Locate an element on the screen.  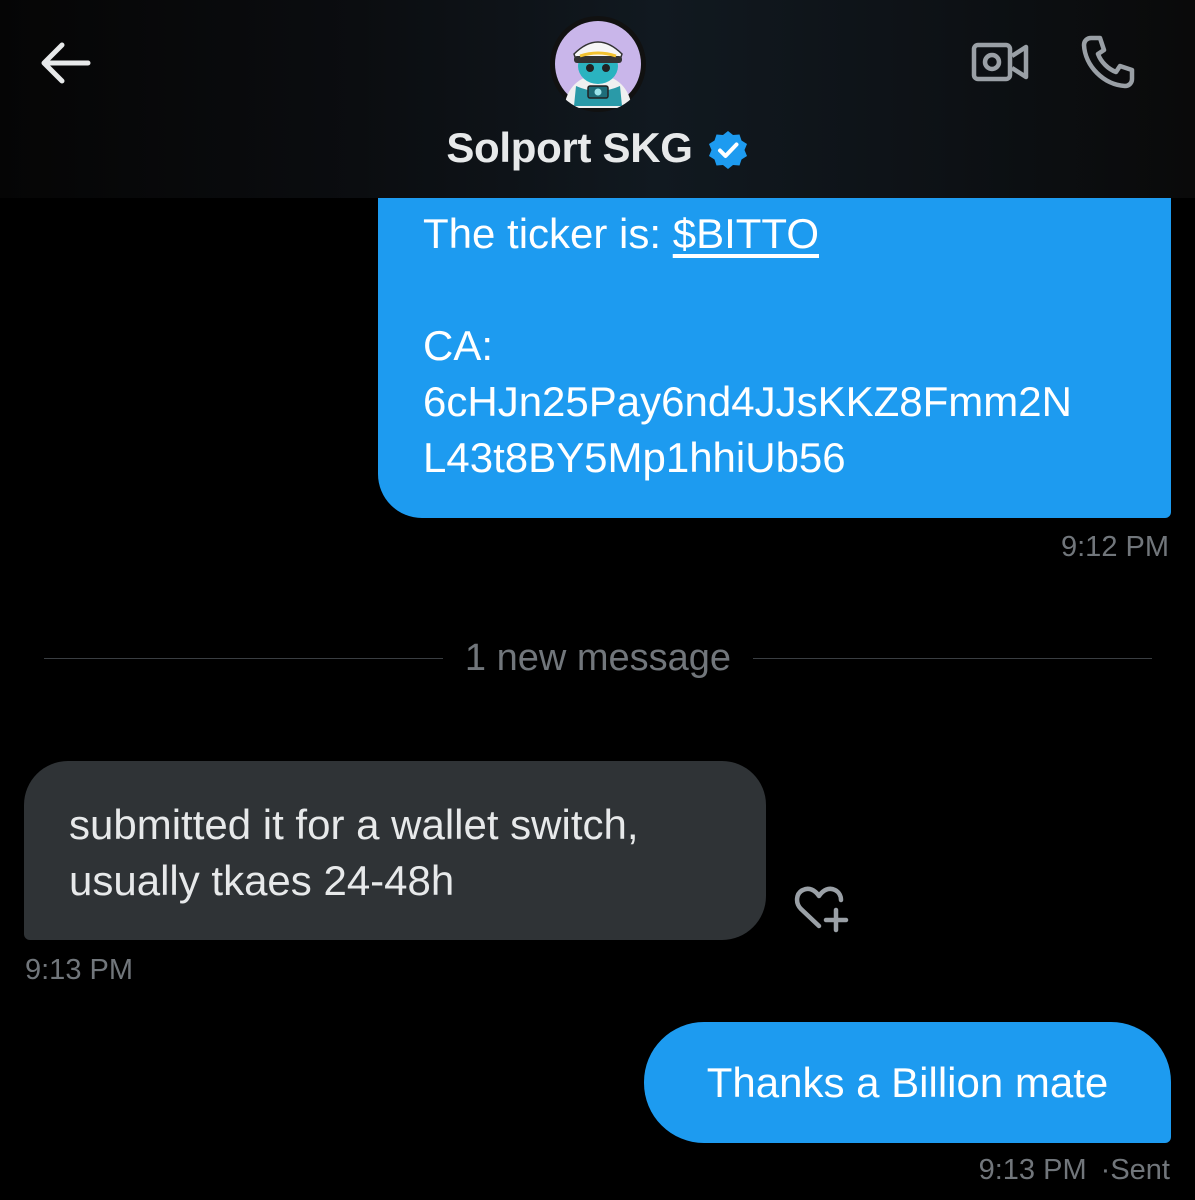
reply-line-2: usually tkaes 24-48h is located at coordinates (262, 880).